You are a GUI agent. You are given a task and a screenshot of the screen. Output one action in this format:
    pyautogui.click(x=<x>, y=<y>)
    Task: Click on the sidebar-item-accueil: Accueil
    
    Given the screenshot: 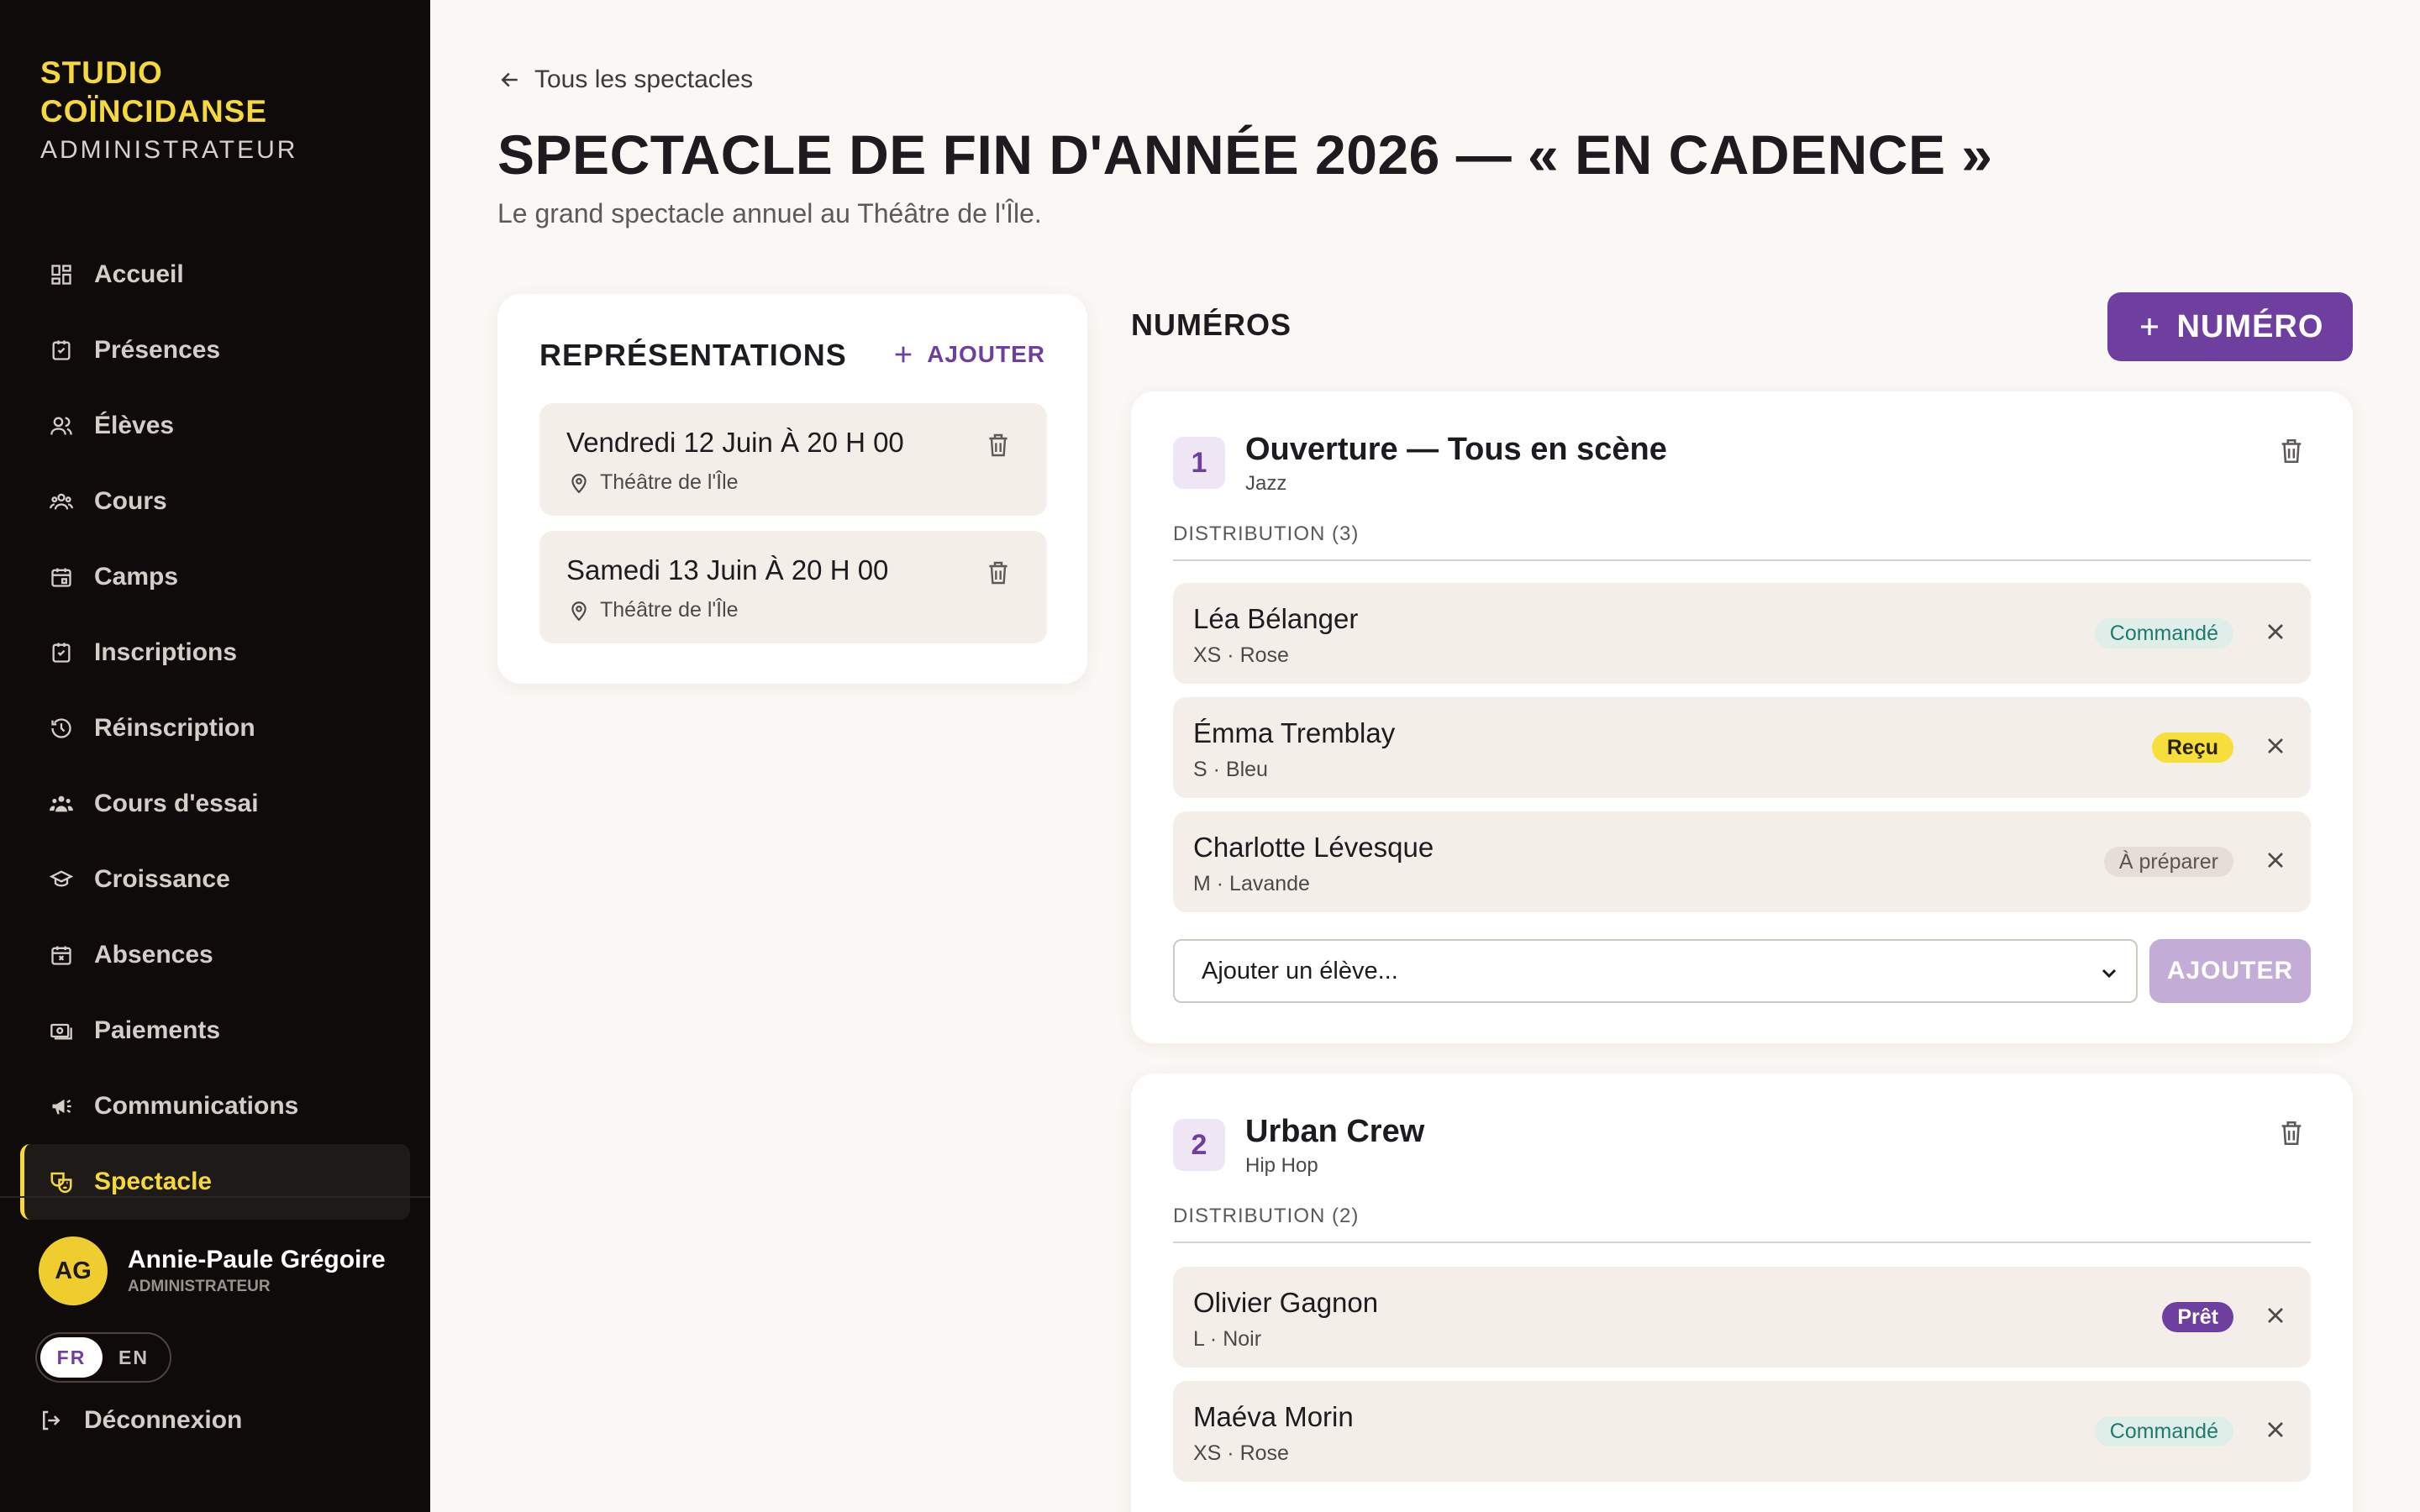 What is the action you would take?
    pyautogui.click(x=215, y=274)
    